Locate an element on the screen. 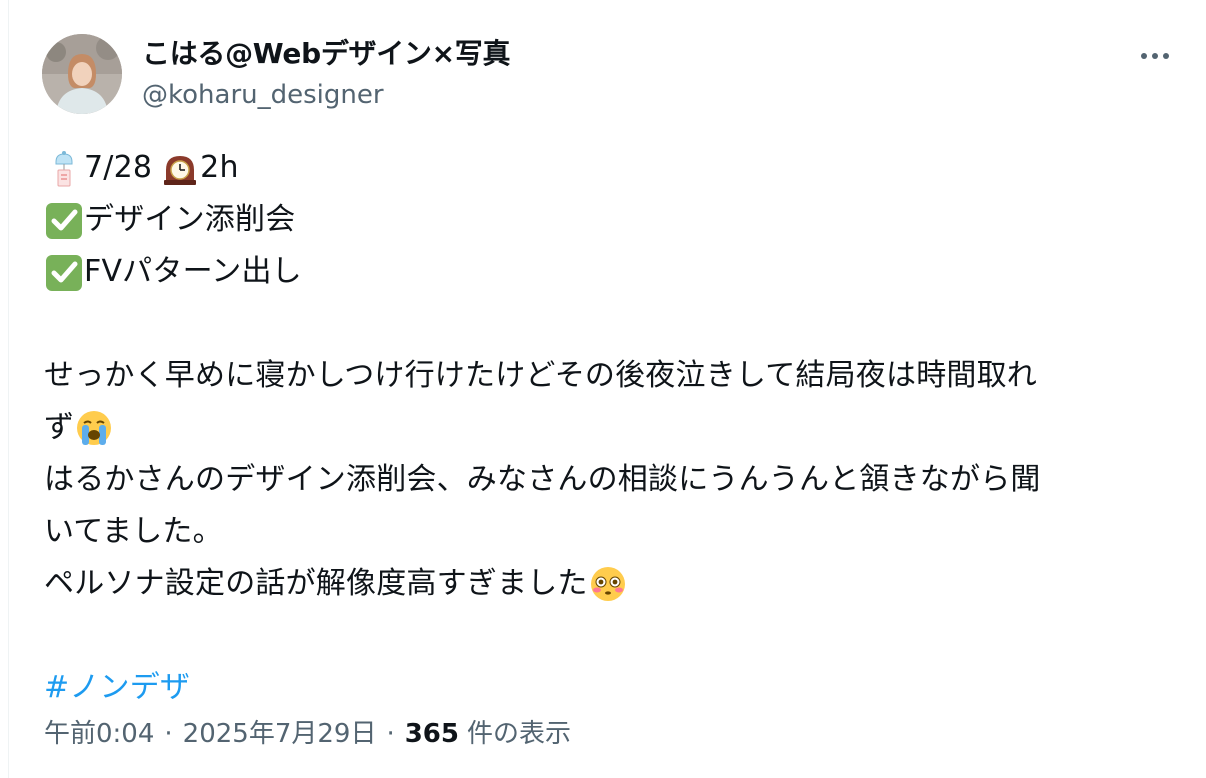 This screenshot has height=778, width=1206. avatar is located at coordinates (82, 74).